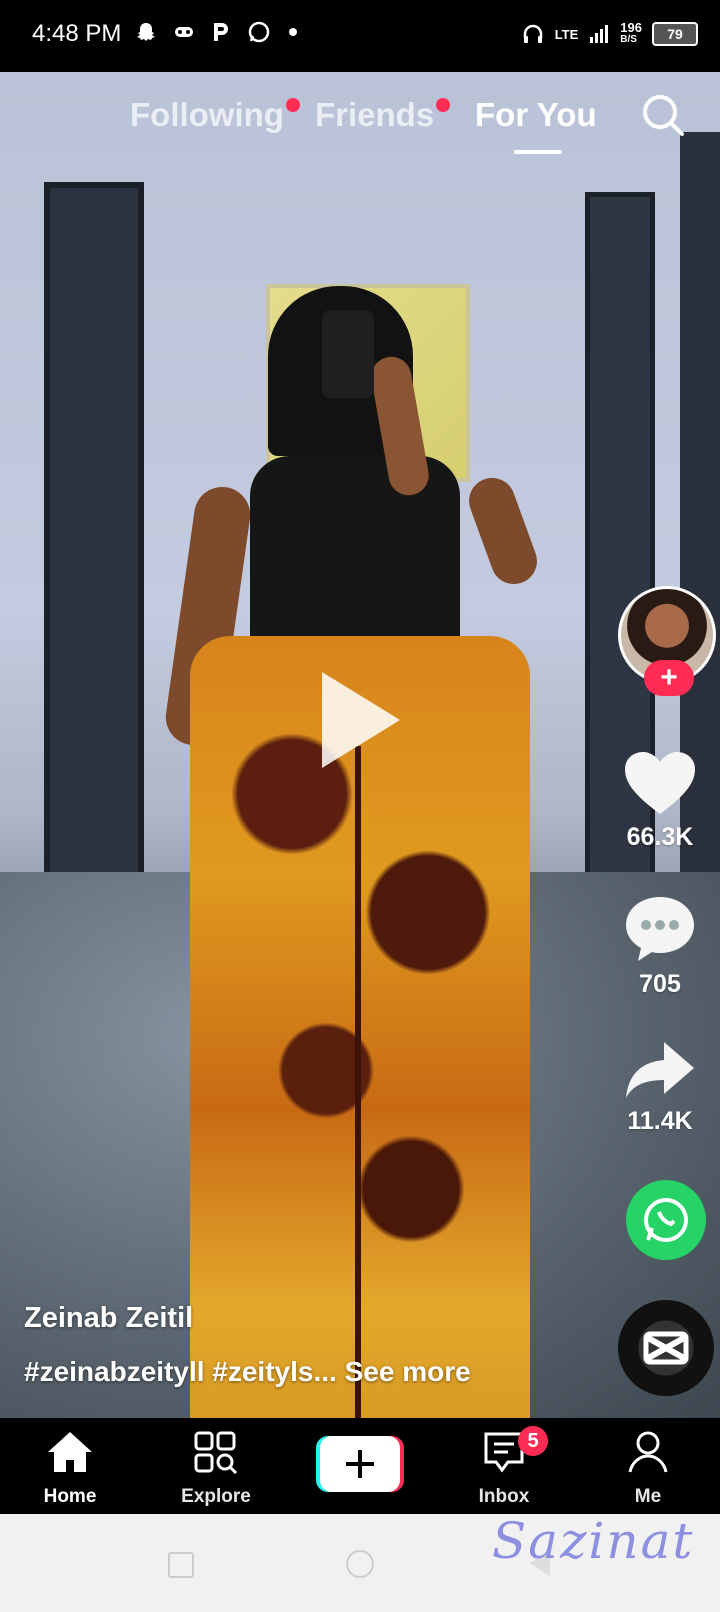 This screenshot has height=1612, width=720. Describe the element at coordinates (355, 551) in the screenshot. I see `subject-top` at that location.